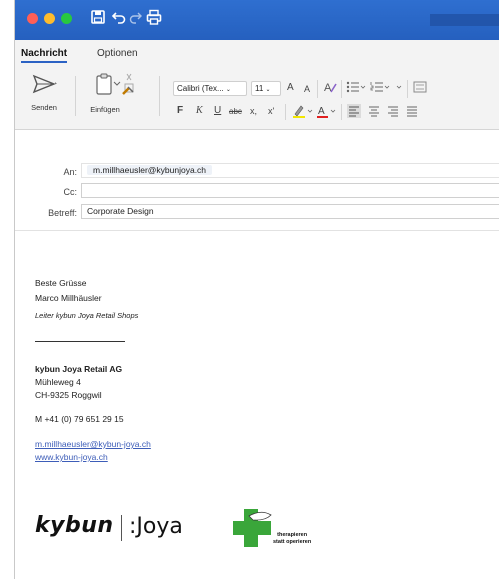 The height and width of the screenshot is (579, 499). I want to click on tab-nachricht: Nachricht, so click(44, 55).